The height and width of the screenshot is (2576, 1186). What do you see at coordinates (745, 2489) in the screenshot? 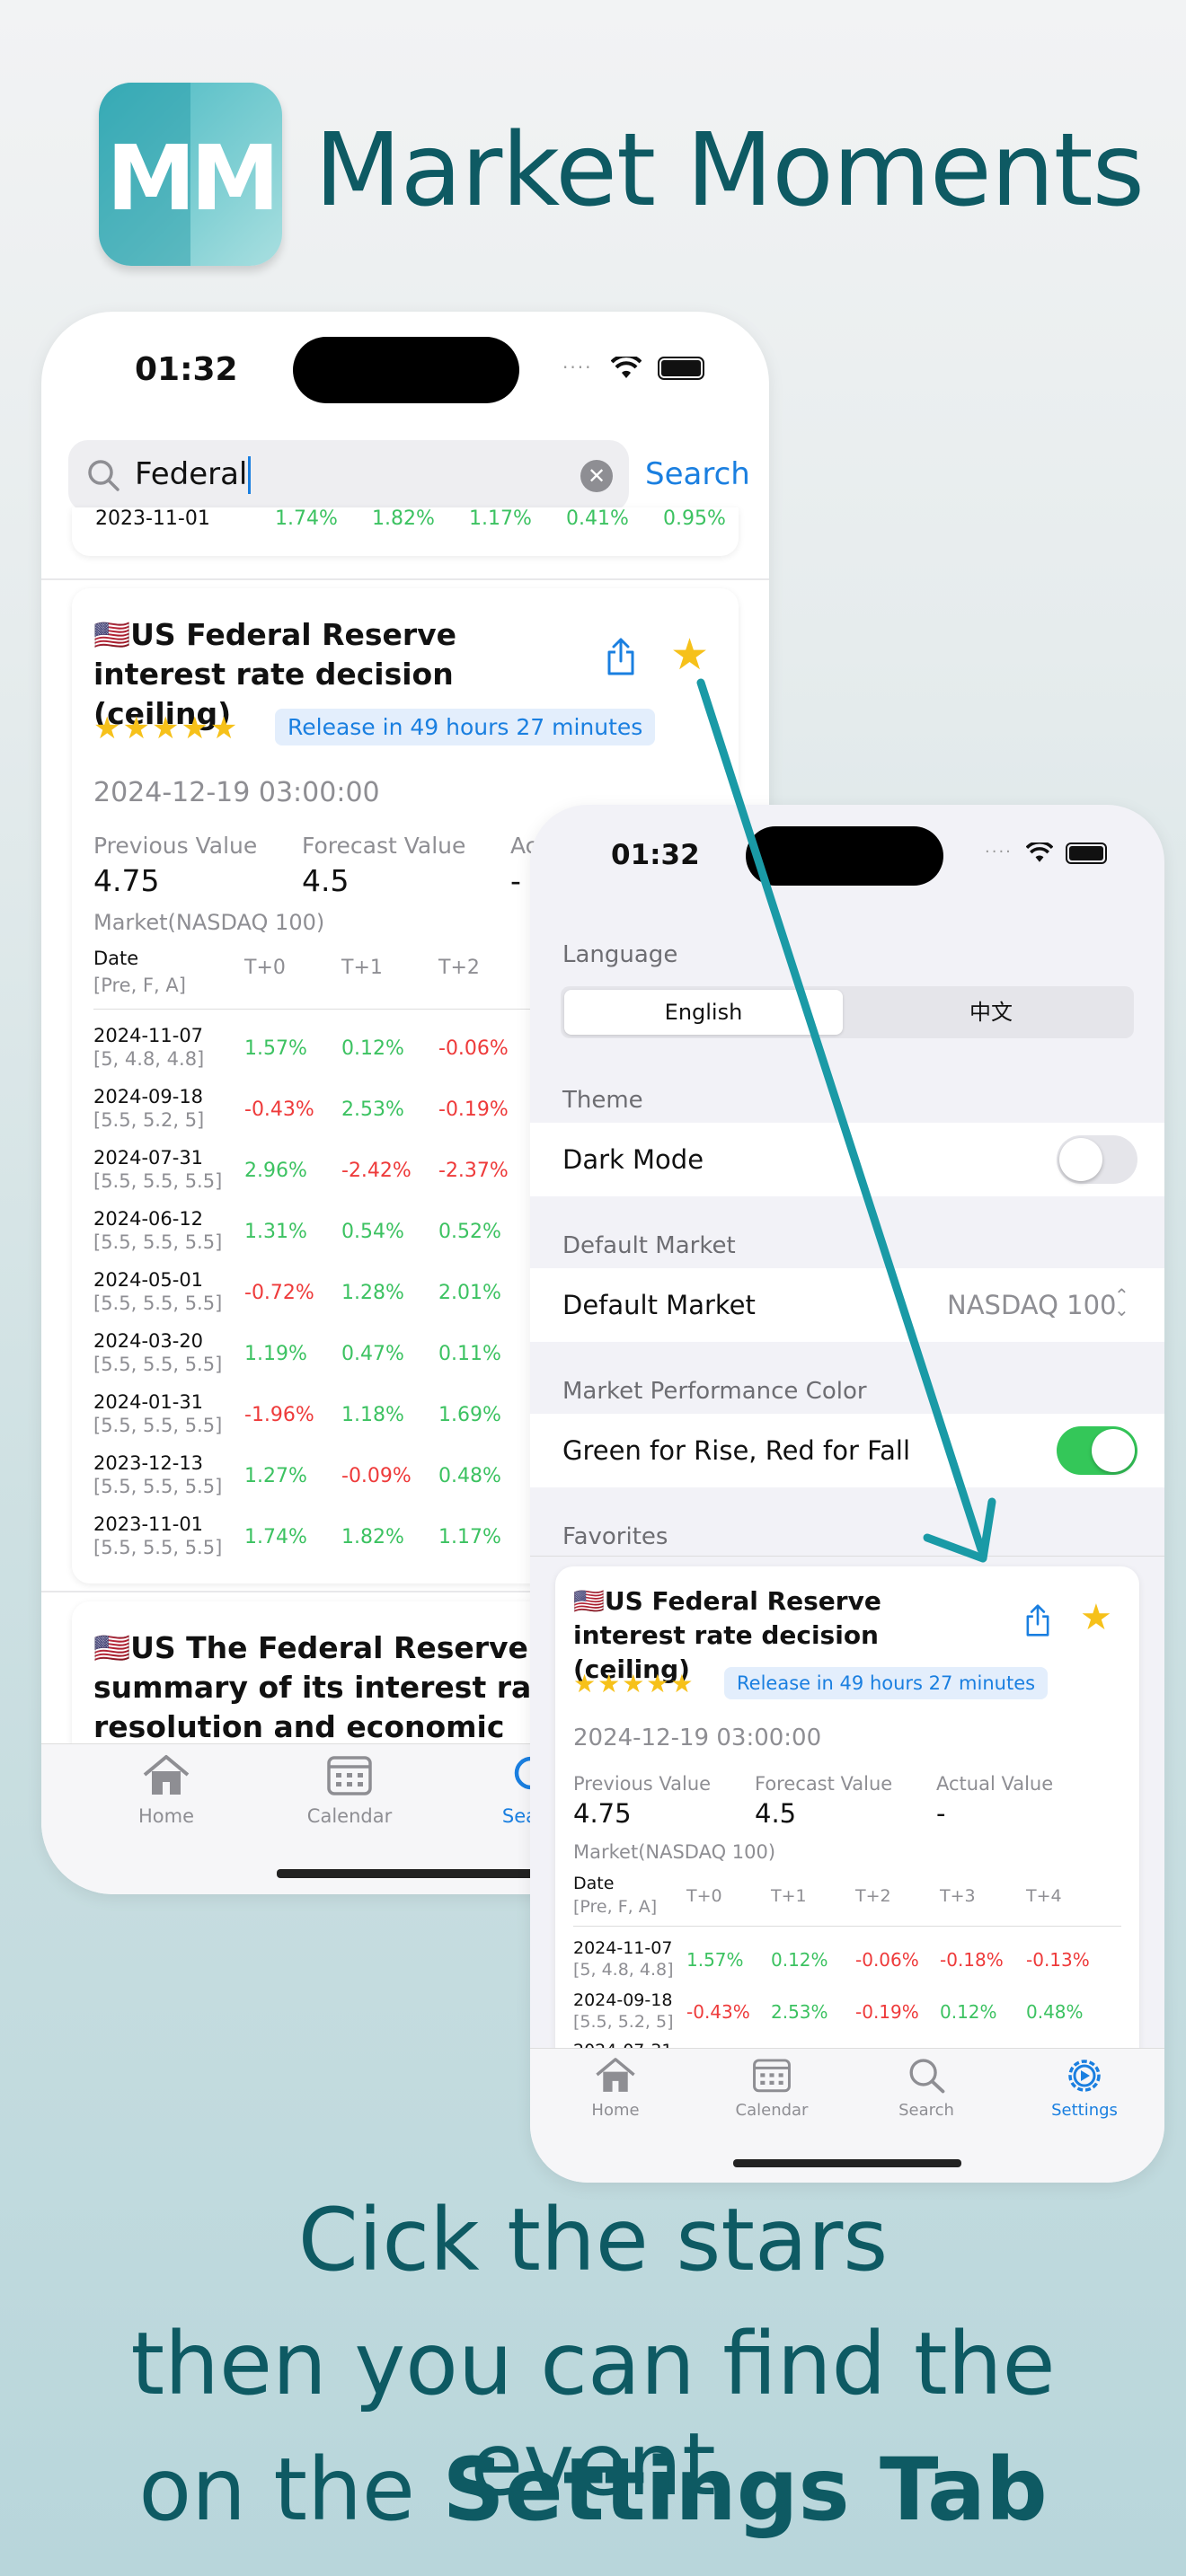
I see `cta-line-3-bold: Settings Tab` at bounding box center [745, 2489].